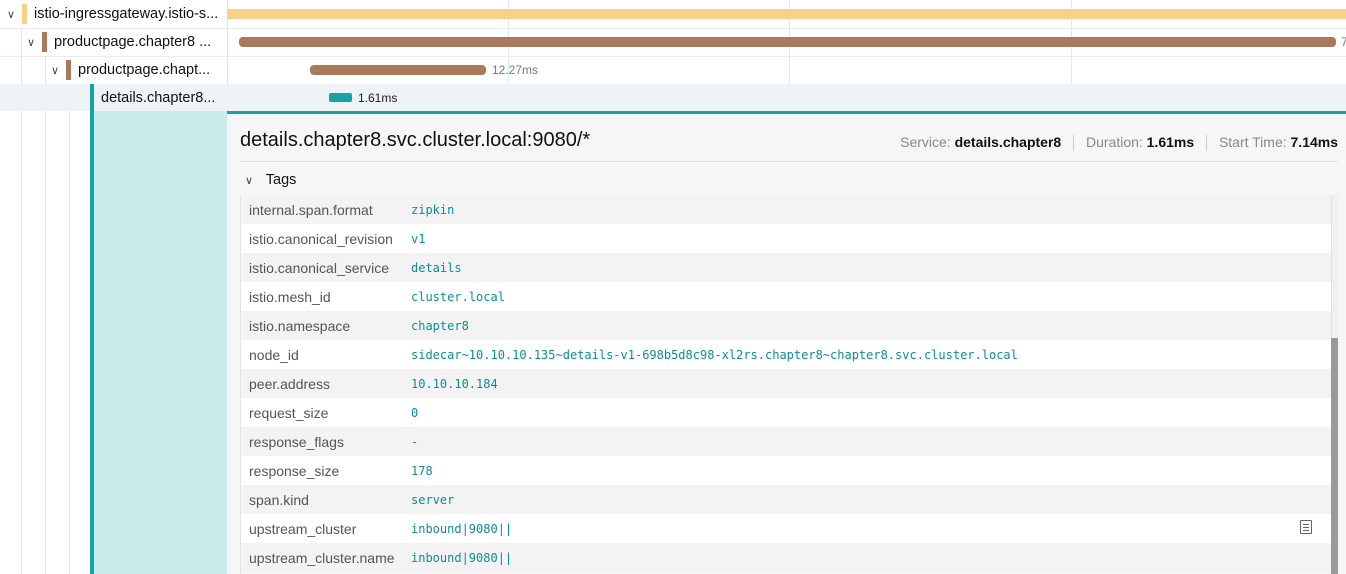 The height and width of the screenshot is (574, 1346). What do you see at coordinates (274, 354) in the screenshot?
I see `tag-key: node_id` at bounding box center [274, 354].